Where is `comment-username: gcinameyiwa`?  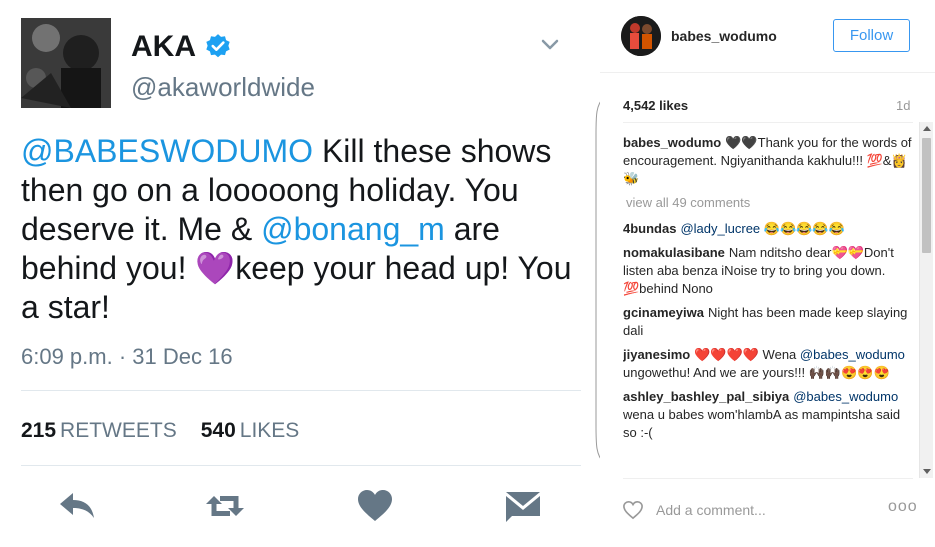 comment-username: gcinameyiwa is located at coordinates (663, 312).